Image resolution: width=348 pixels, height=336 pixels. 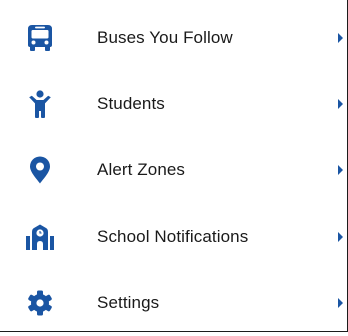 What do you see at coordinates (40, 303) in the screenshot?
I see `gear-icon` at bounding box center [40, 303].